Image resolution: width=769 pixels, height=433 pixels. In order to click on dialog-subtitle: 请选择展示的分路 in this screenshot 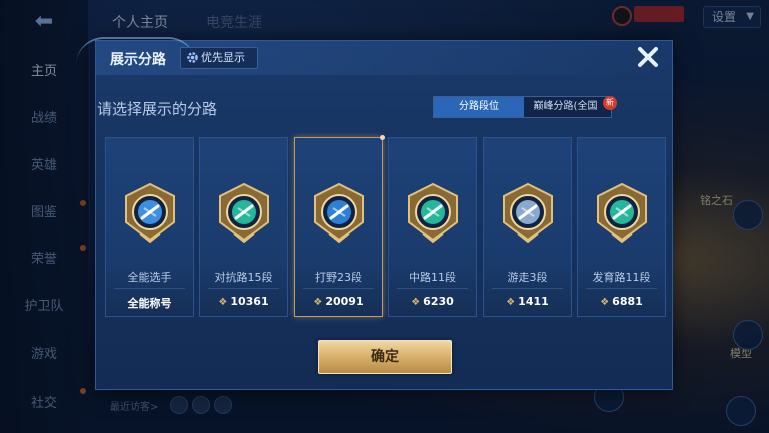, I will do `click(157, 109)`.